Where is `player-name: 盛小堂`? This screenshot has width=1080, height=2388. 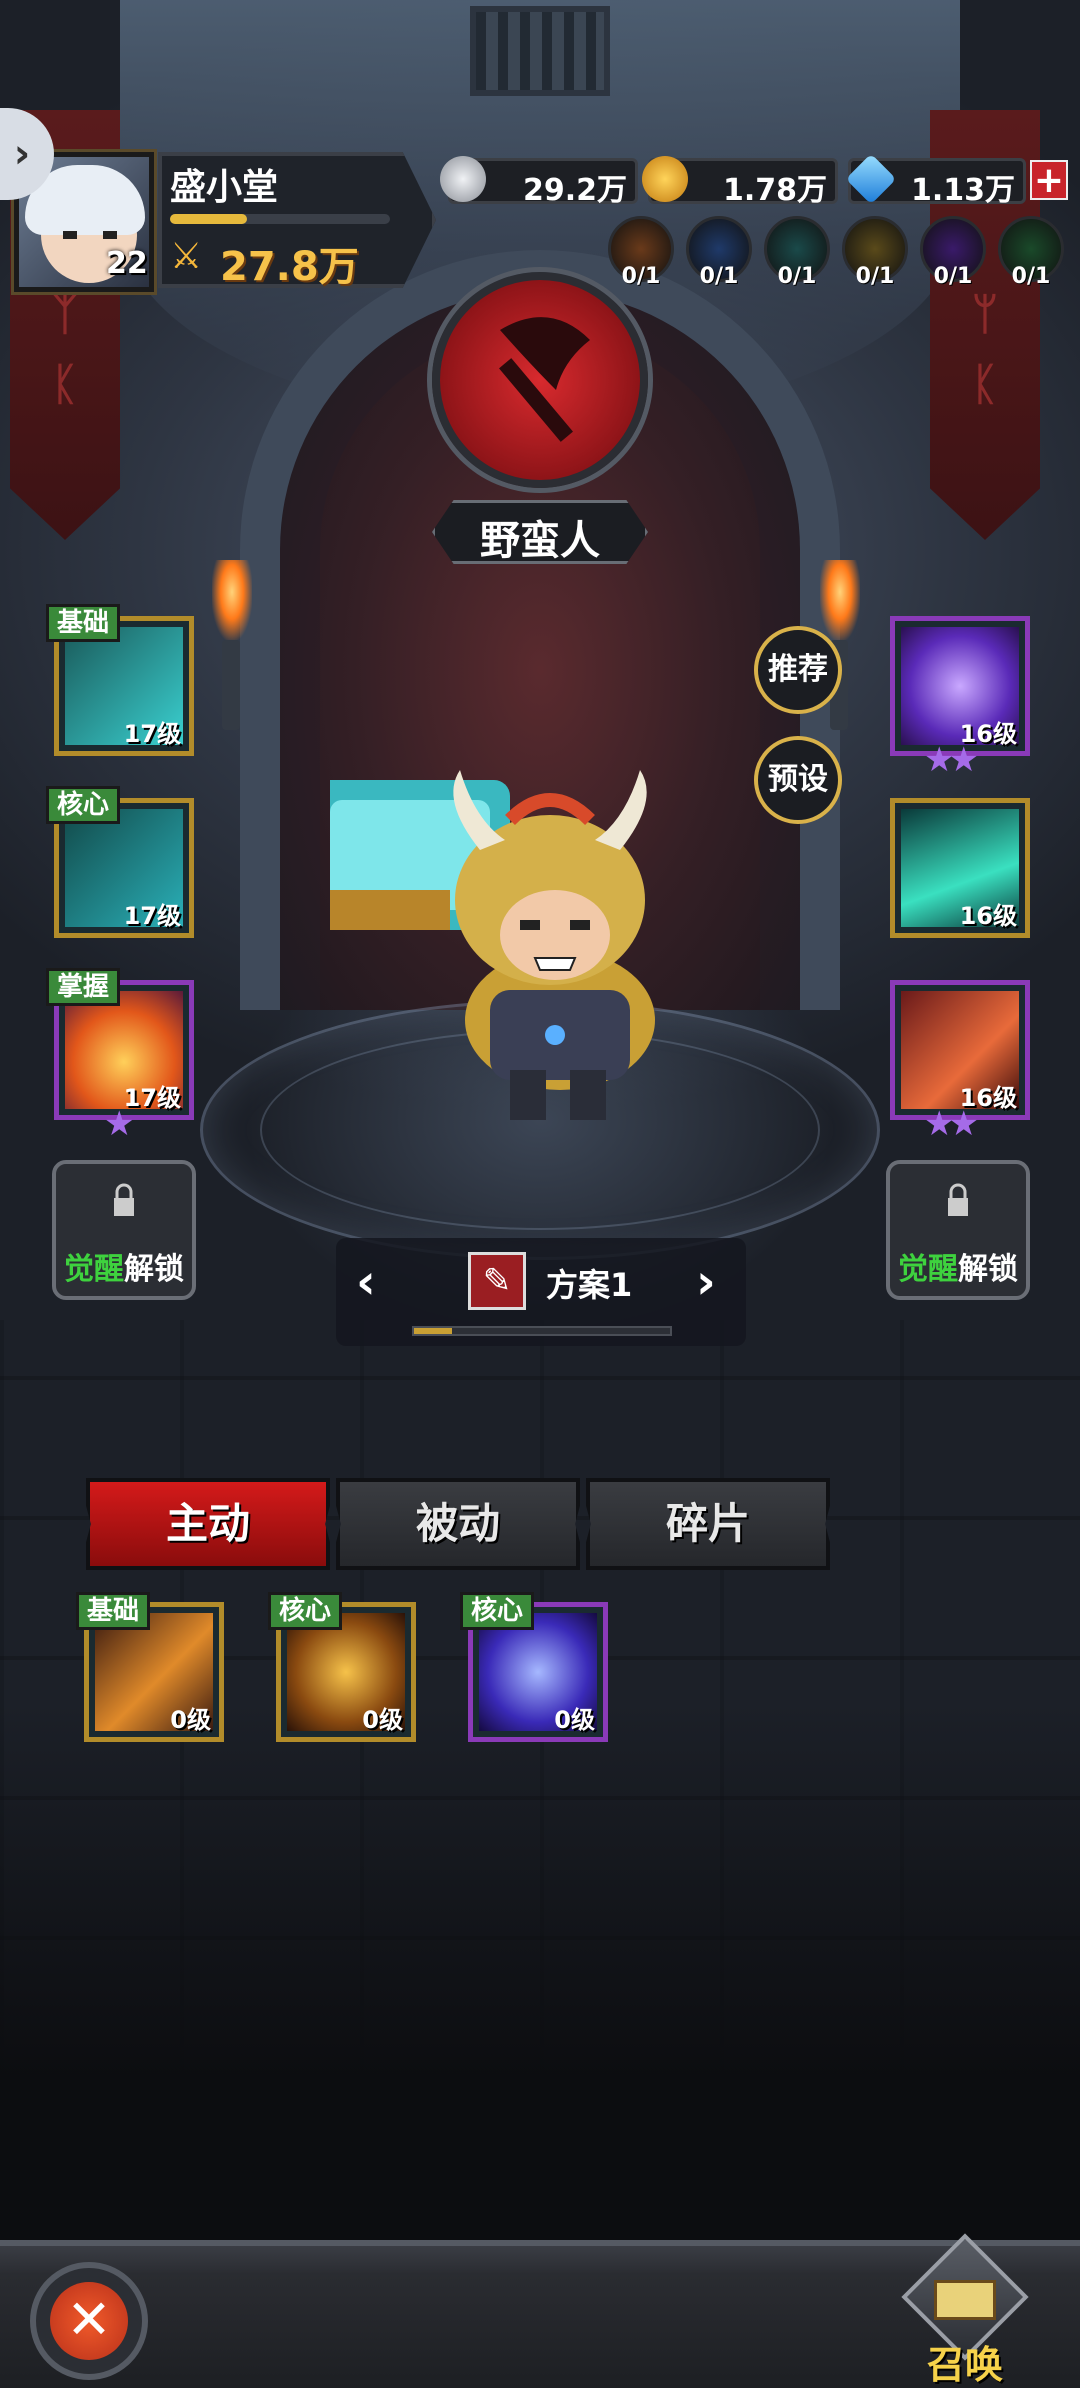 player-name: 盛小堂 is located at coordinates (224, 187).